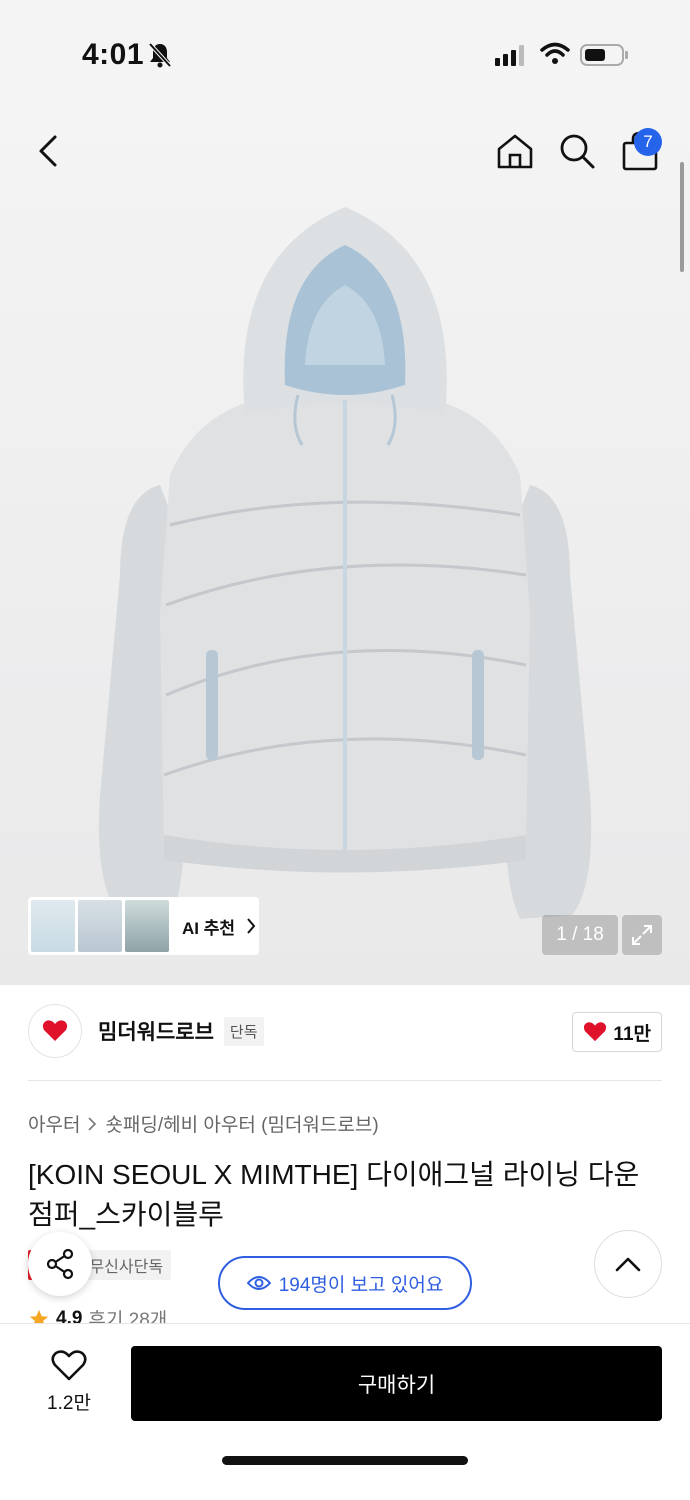 The image size is (690, 1500). I want to click on wishlist-count: 1.2만, so click(69, 1403).